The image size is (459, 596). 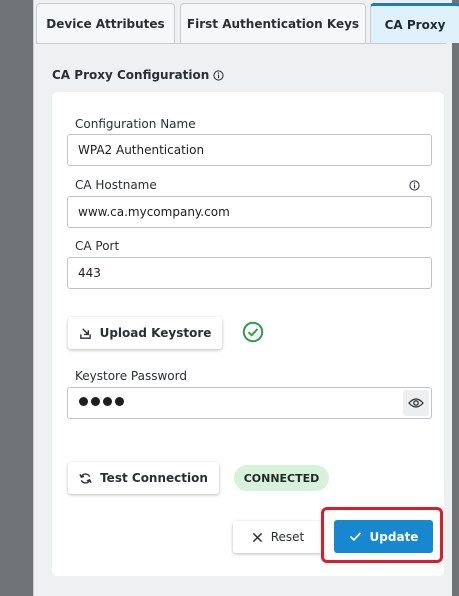 What do you see at coordinates (249, 212) in the screenshot?
I see `ca-hostname-input` at bounding box center [249, 212].